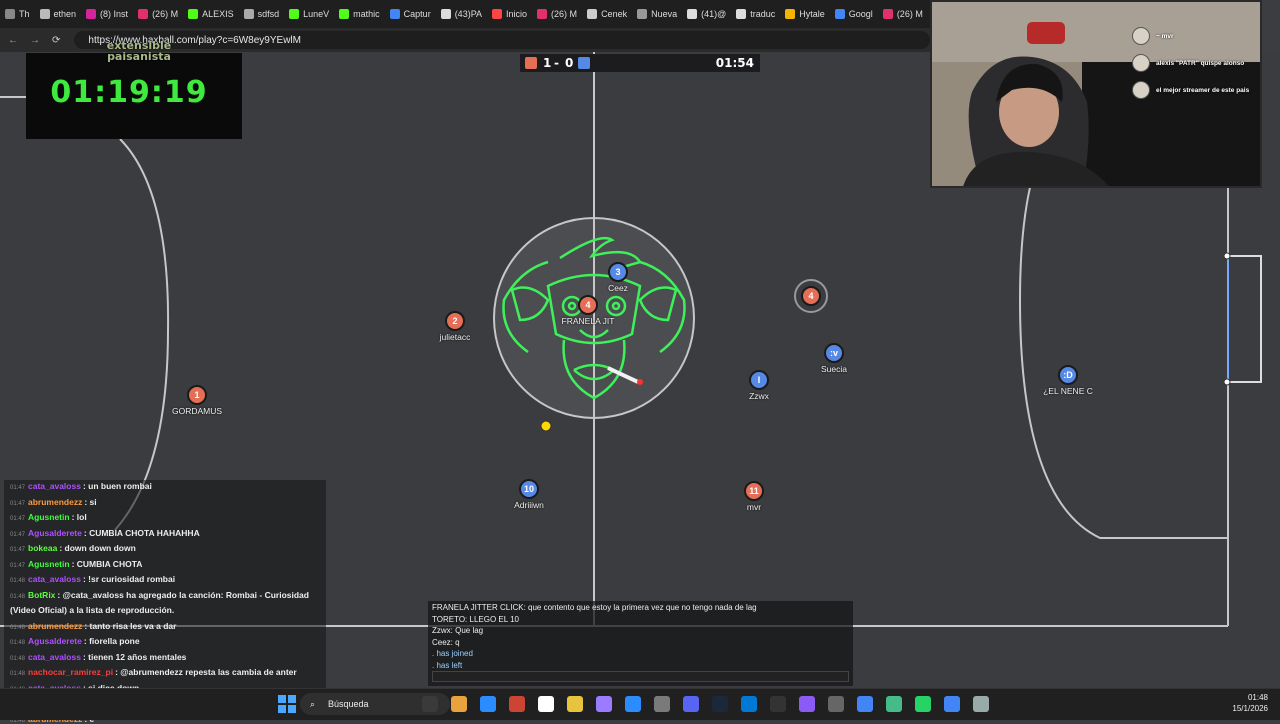 The image size is (1280, 724). Describe the element at coordinates (58, 14) in the screenshot. I see `browser-tab: ethen` at that location.